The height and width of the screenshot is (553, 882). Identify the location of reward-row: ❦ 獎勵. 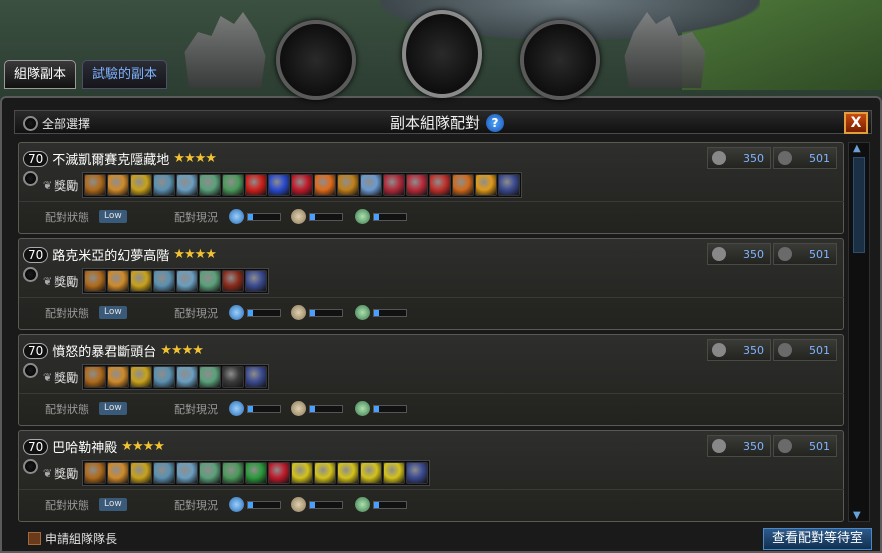
(237, 473).